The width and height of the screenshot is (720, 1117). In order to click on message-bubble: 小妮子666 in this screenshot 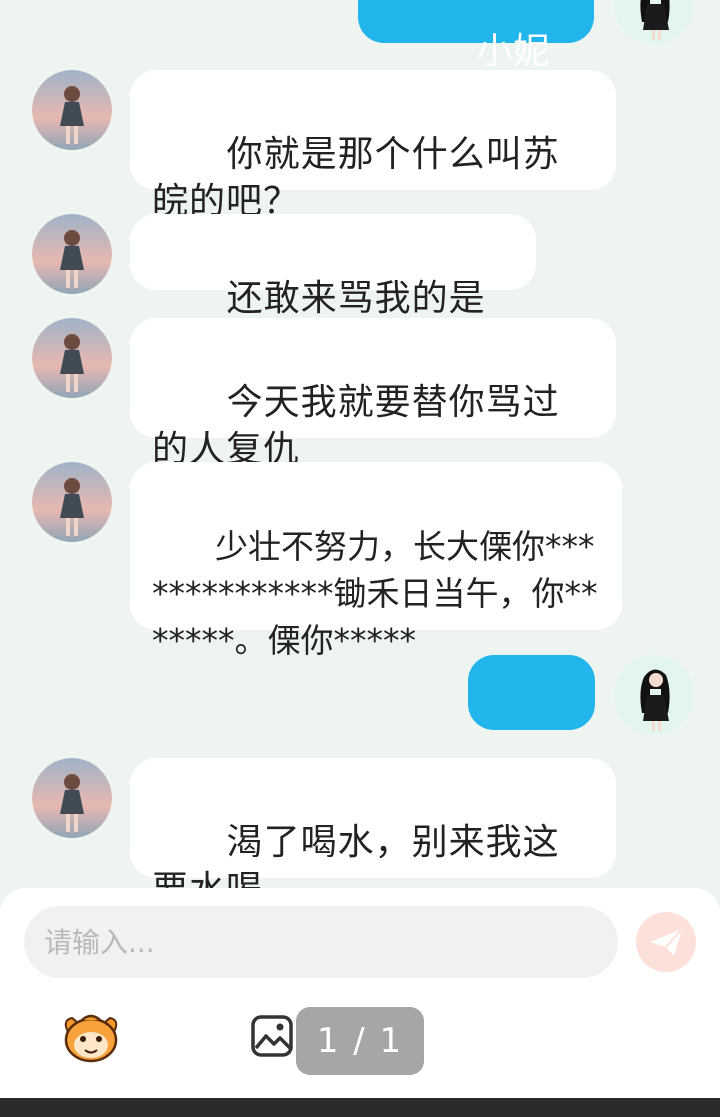, I will do `click(476, 58)`.